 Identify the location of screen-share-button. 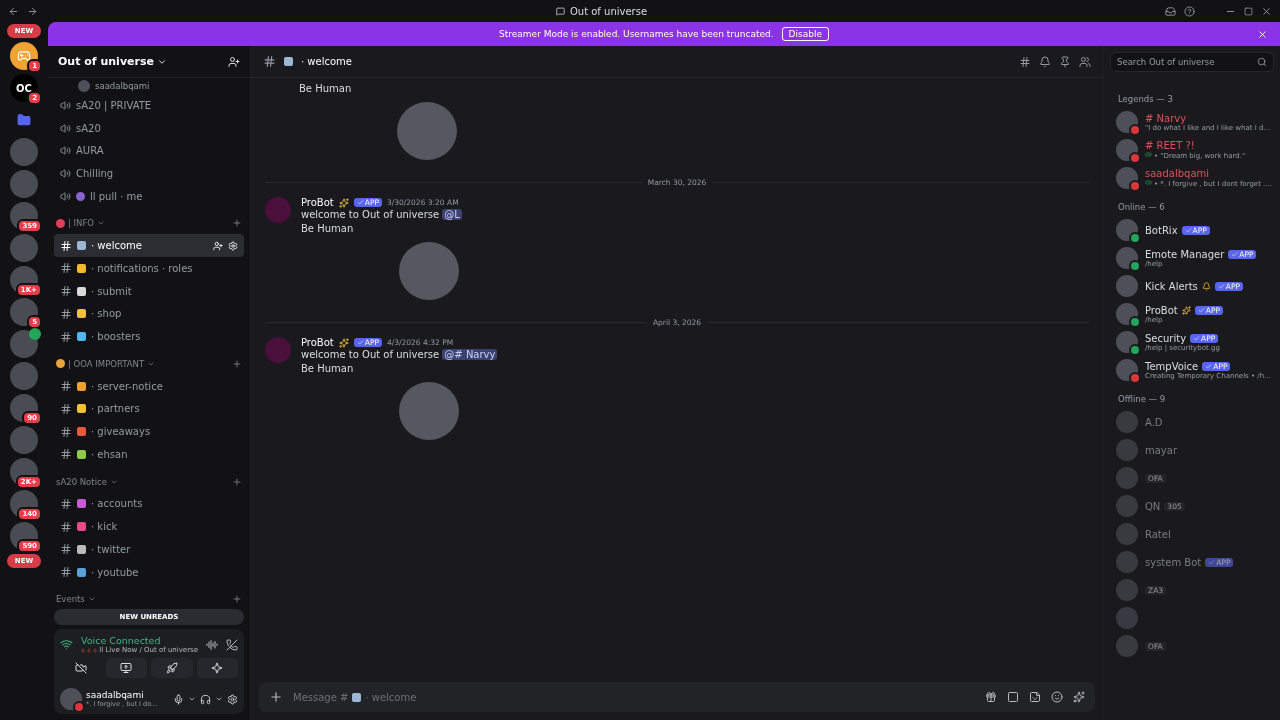
(126, 668).